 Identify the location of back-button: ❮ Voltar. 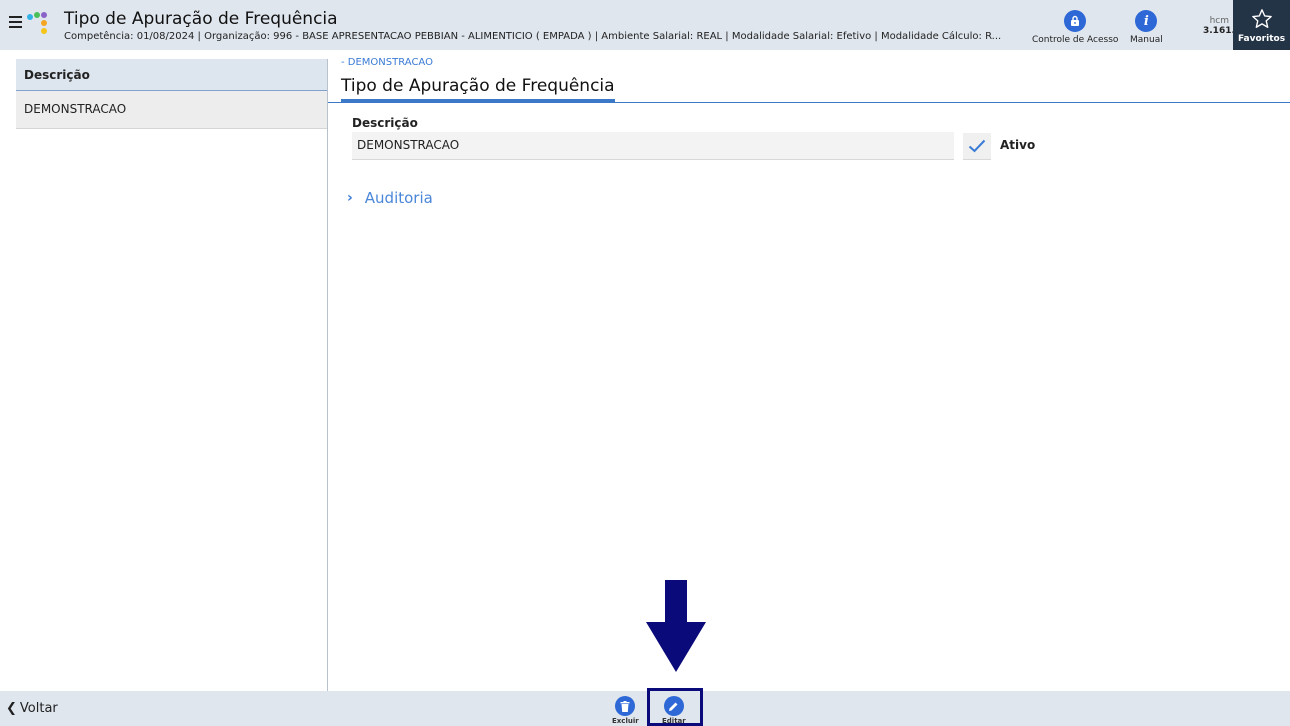
(32, 708).